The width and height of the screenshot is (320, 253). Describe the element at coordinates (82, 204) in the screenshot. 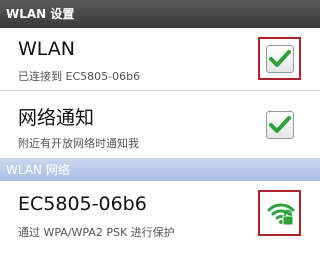

I see `network-ssid: EC5805-06b6` at that location.